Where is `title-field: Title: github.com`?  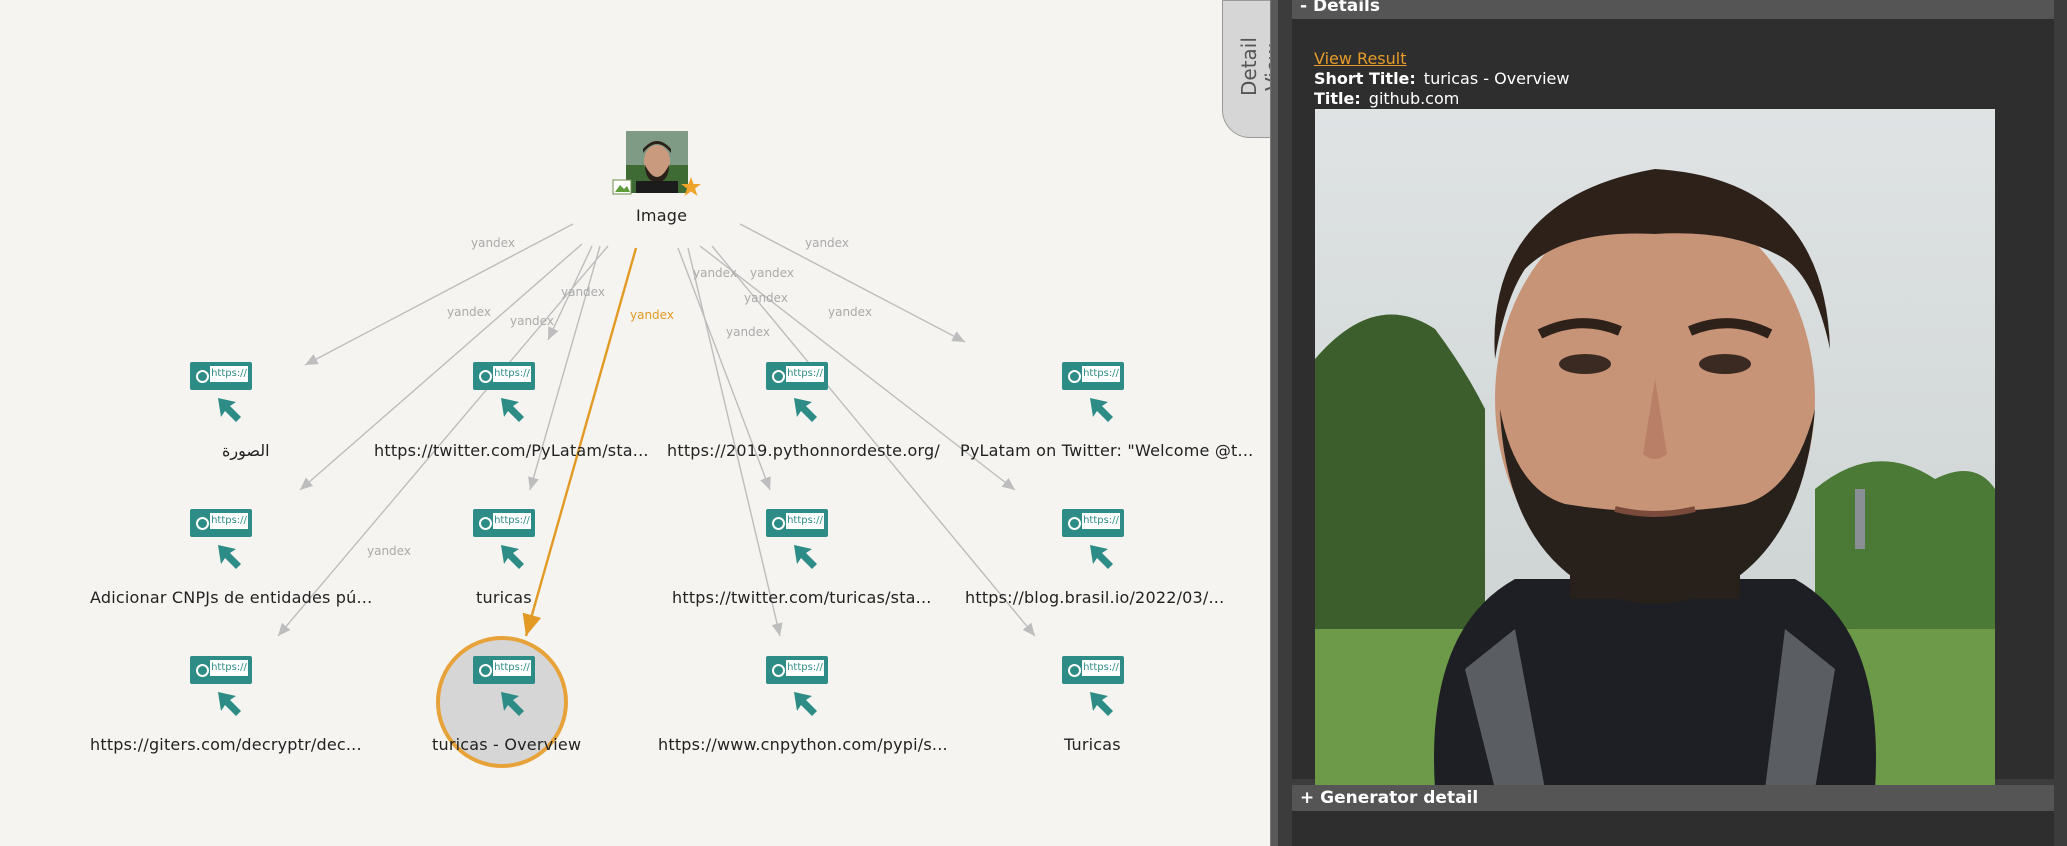
title-field: Title: github.com is located at coordinates (1386, 98).